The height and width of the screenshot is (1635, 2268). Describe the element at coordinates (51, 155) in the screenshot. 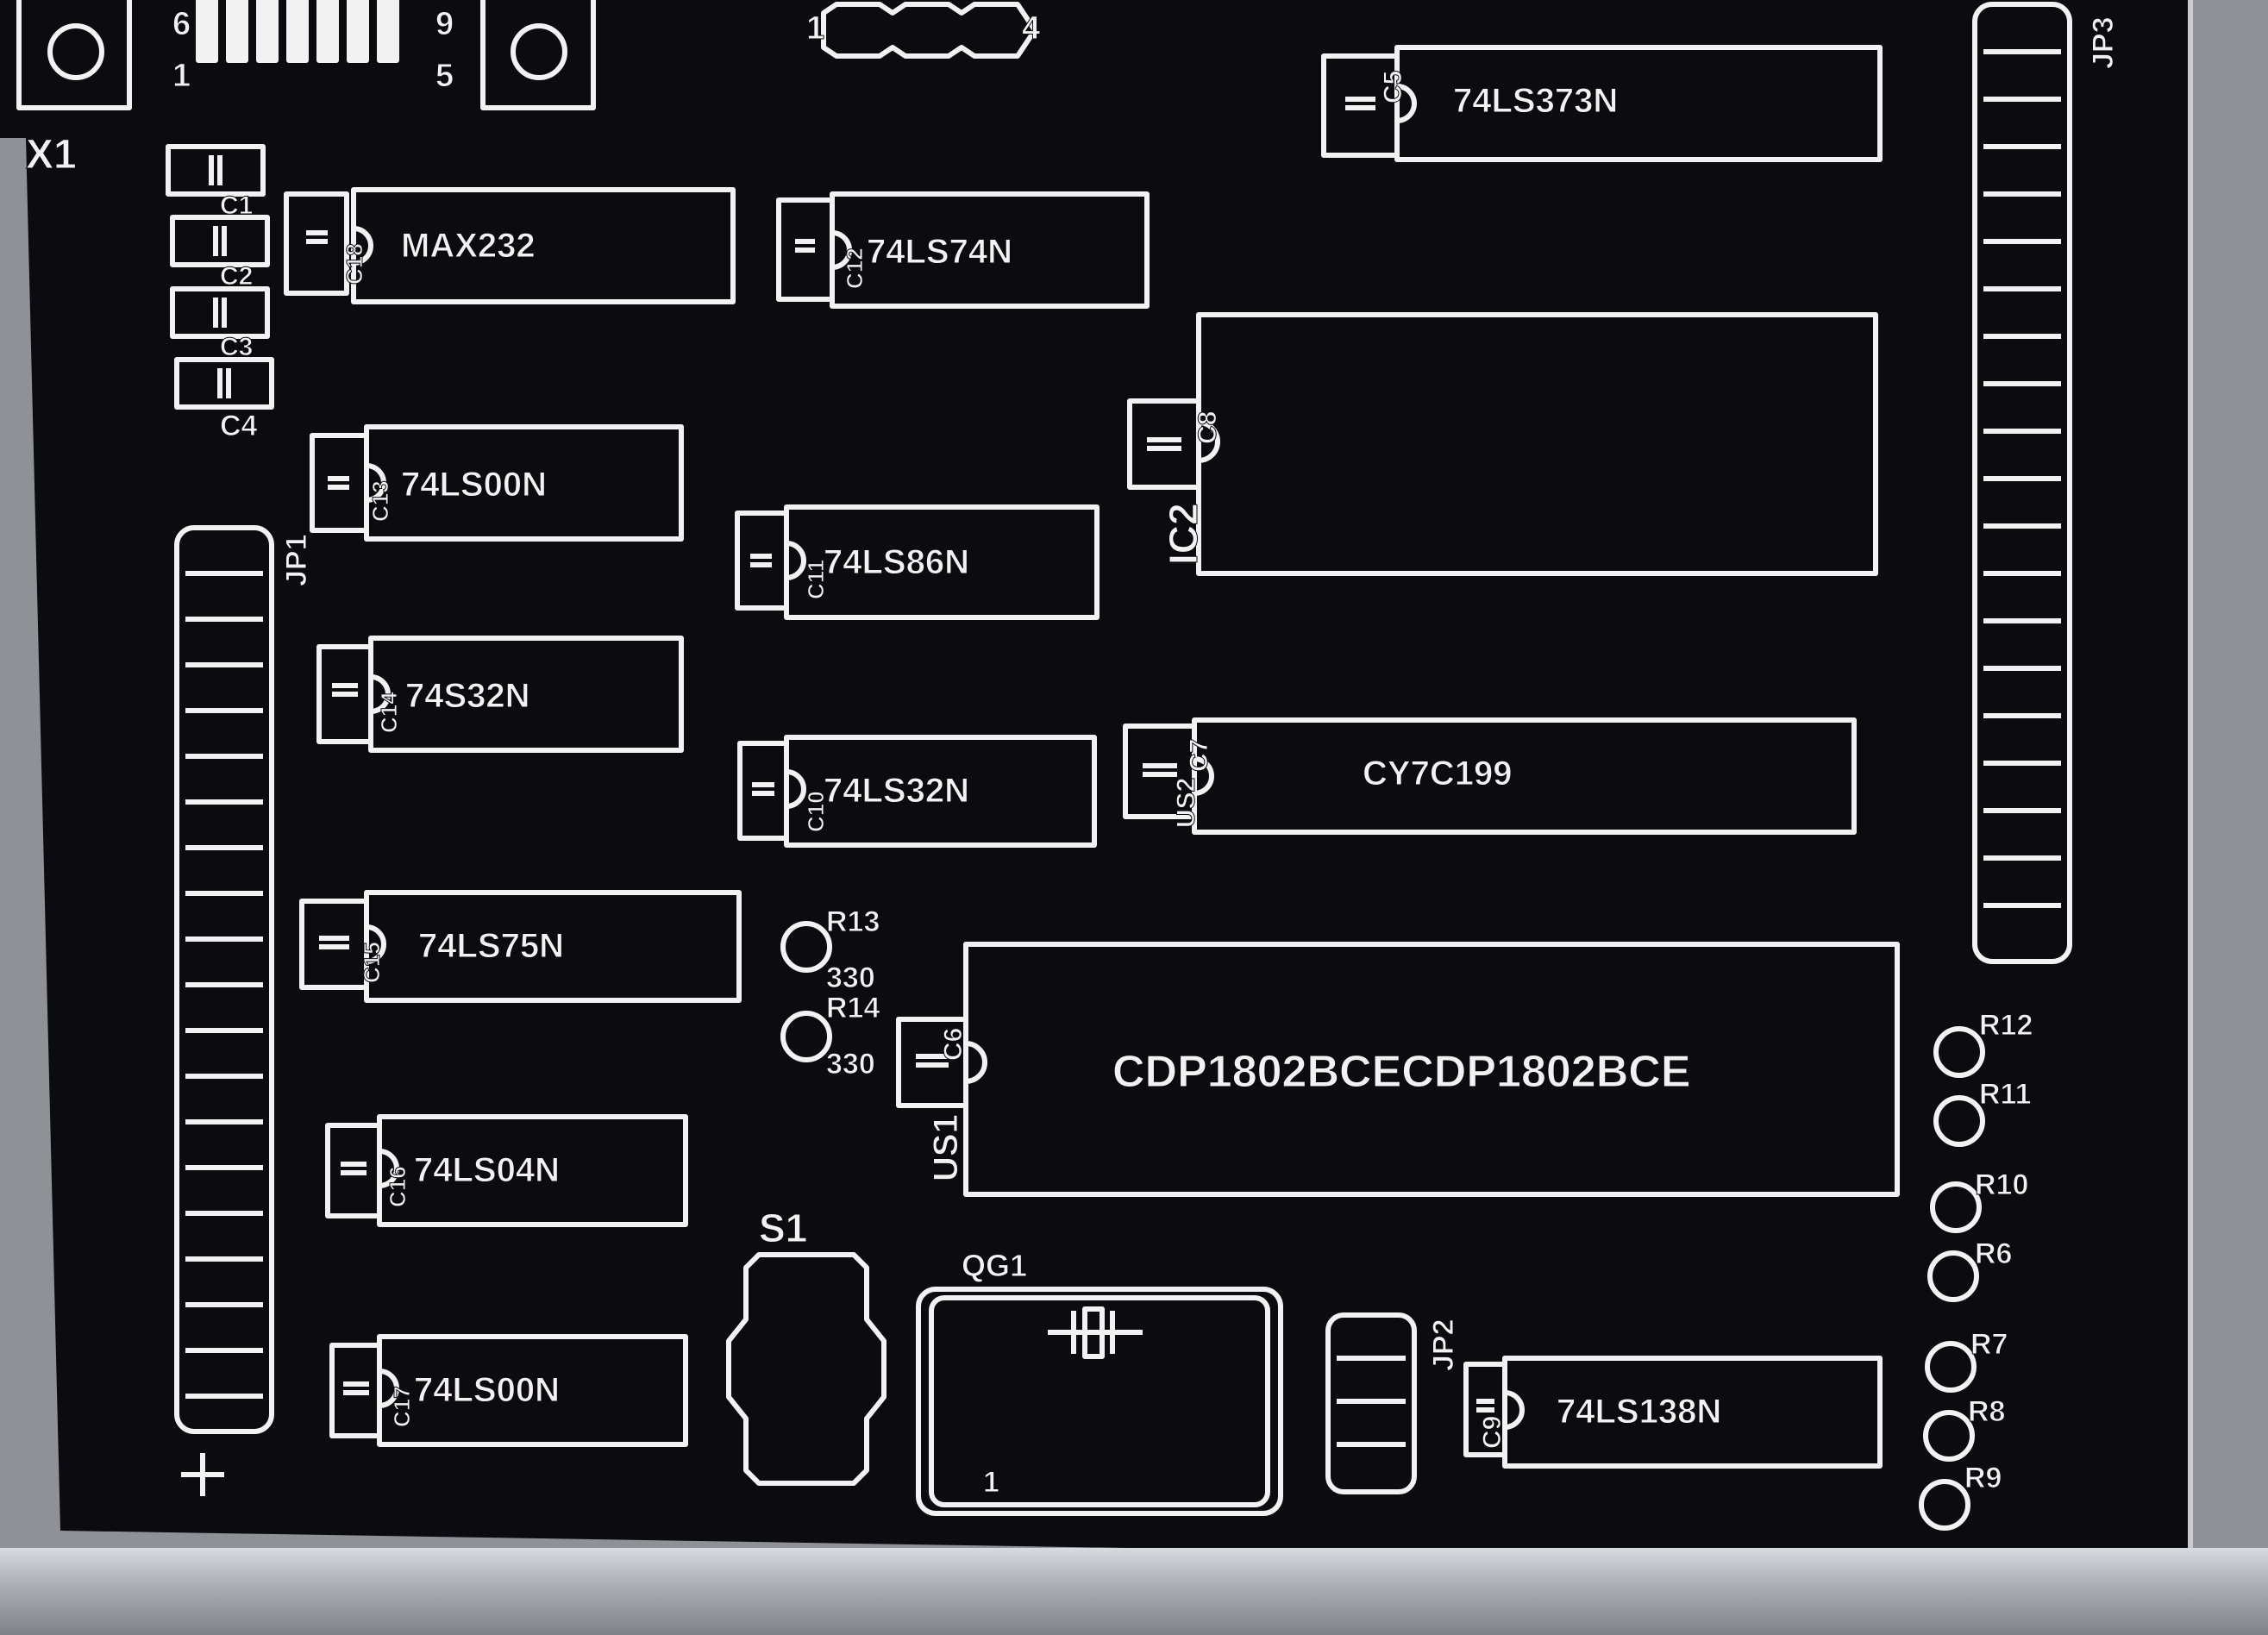

I see `designator-x1: X1` at that location.